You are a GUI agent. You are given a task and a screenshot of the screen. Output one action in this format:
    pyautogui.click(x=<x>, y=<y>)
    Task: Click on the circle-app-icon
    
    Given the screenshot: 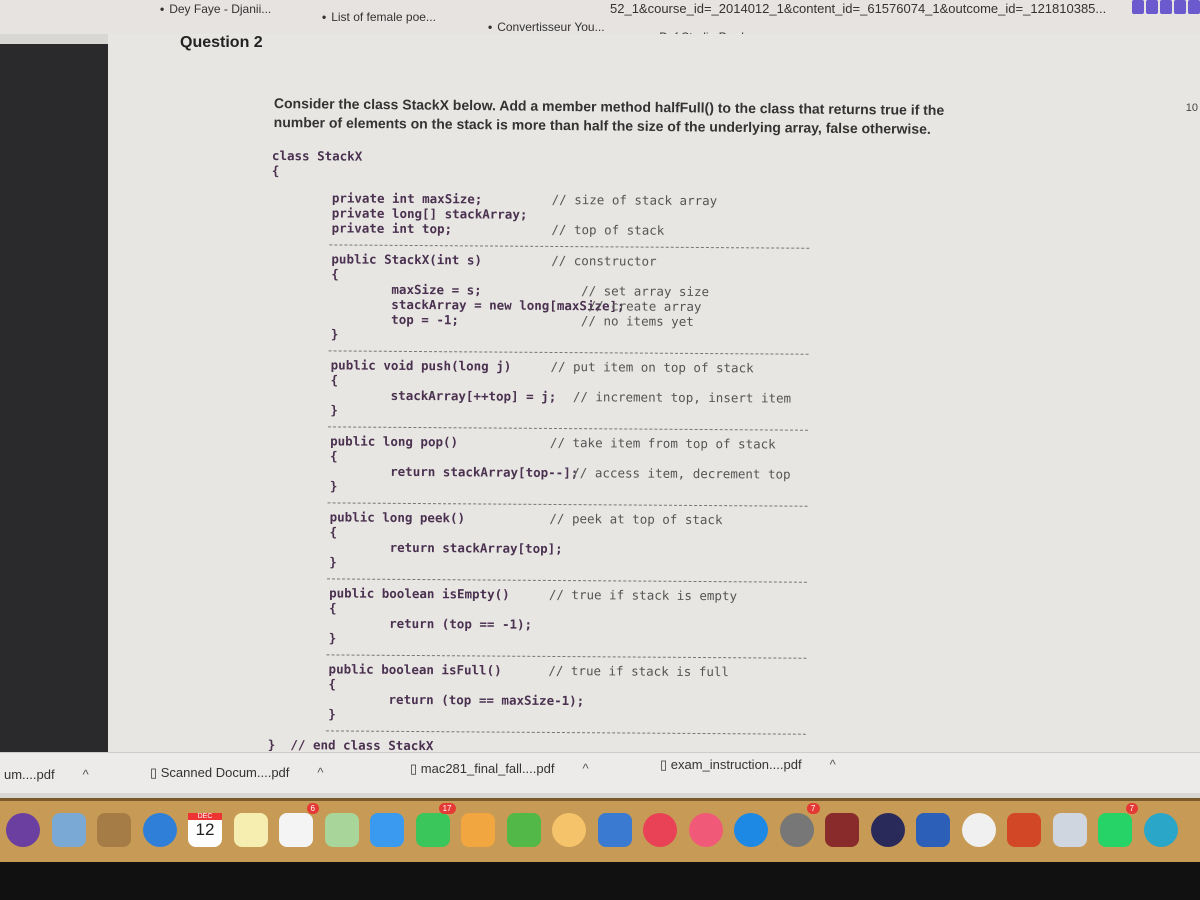 What is the action you would take?
    pyautogui.click(x=1160, y=830)
    